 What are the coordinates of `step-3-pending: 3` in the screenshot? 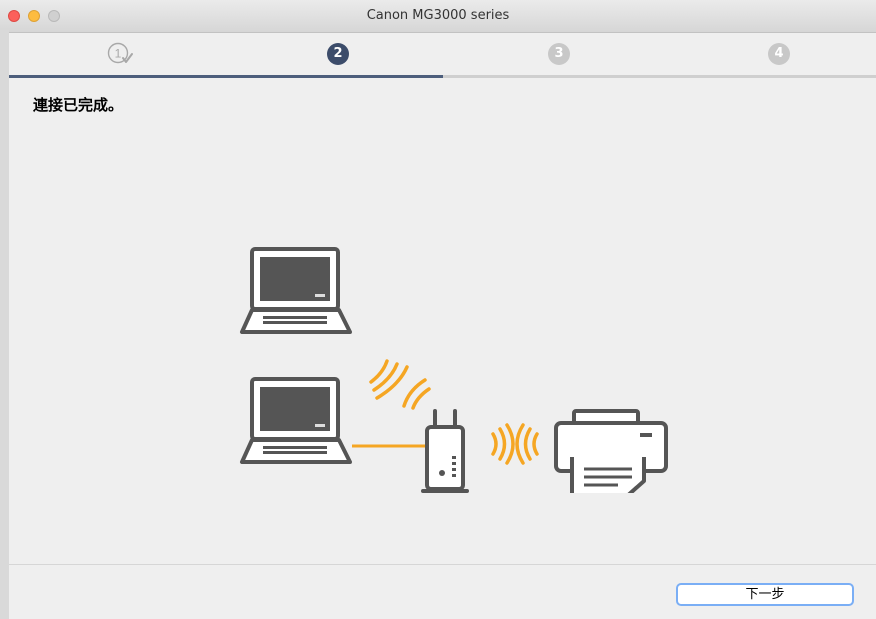 It's located at (559, 54).